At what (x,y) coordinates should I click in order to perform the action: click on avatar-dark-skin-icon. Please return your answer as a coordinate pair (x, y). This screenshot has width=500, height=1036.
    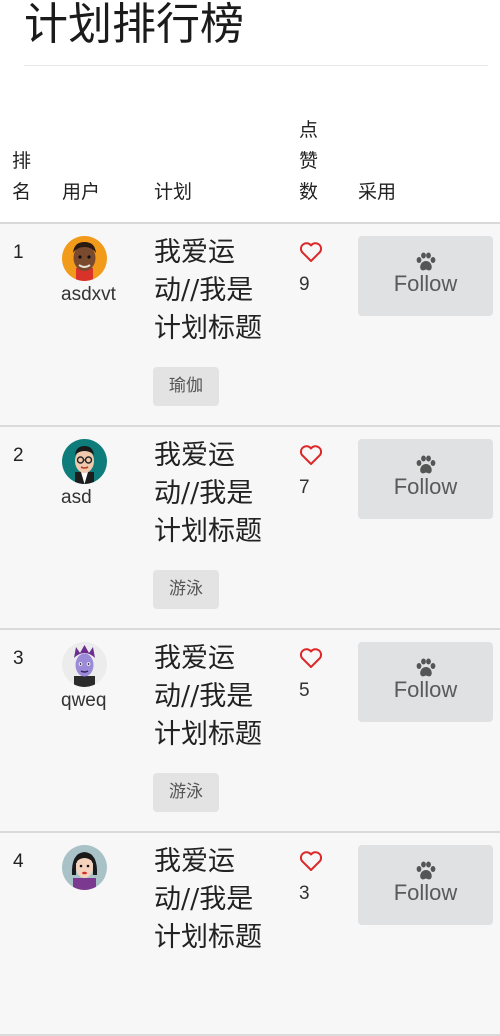
    Looking at the image, I should click on (84, 258).